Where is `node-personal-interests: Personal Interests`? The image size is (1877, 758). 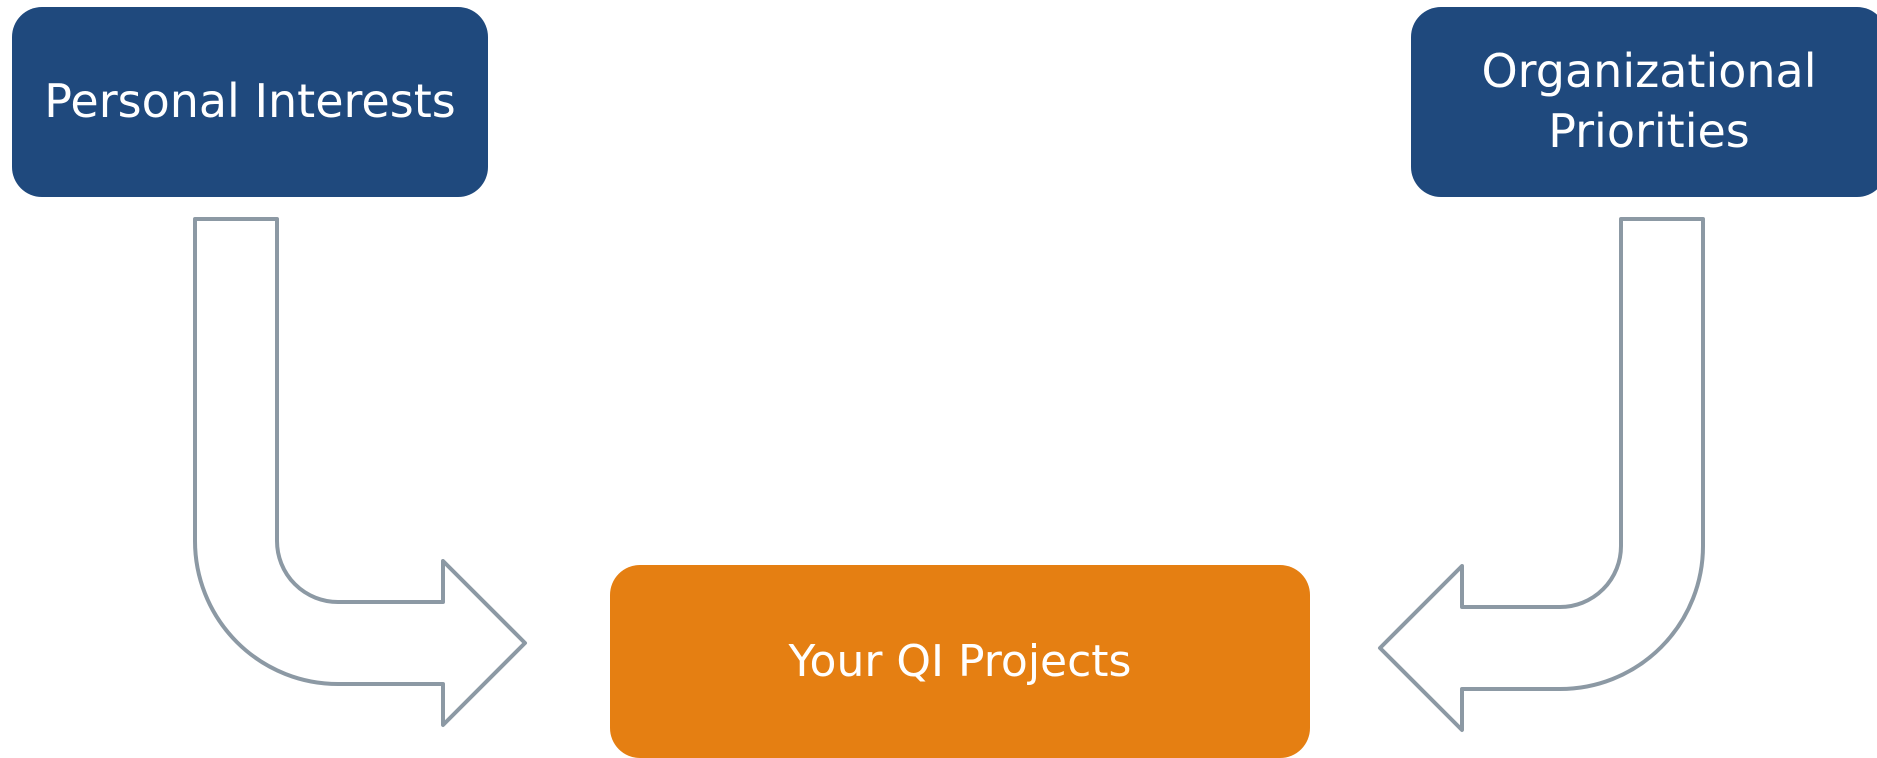 node-personal-interests: Personal Interests is located at coordinates (250, 102).